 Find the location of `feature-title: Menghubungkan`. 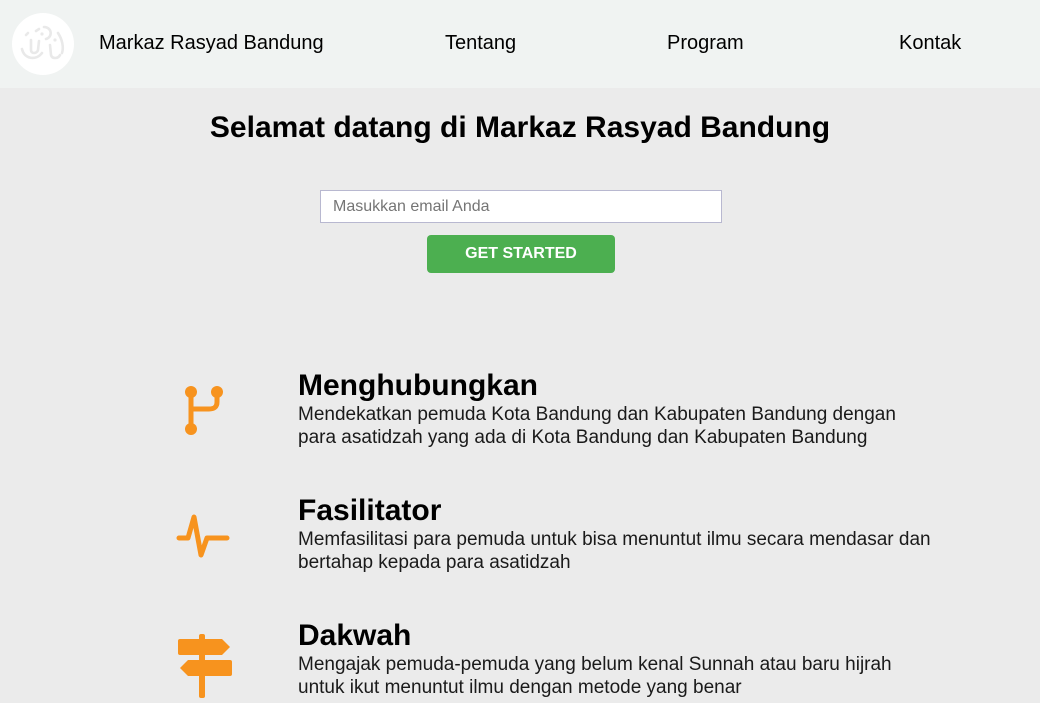

feature-title: Menghubungkan is located at coordinates (418, 385).